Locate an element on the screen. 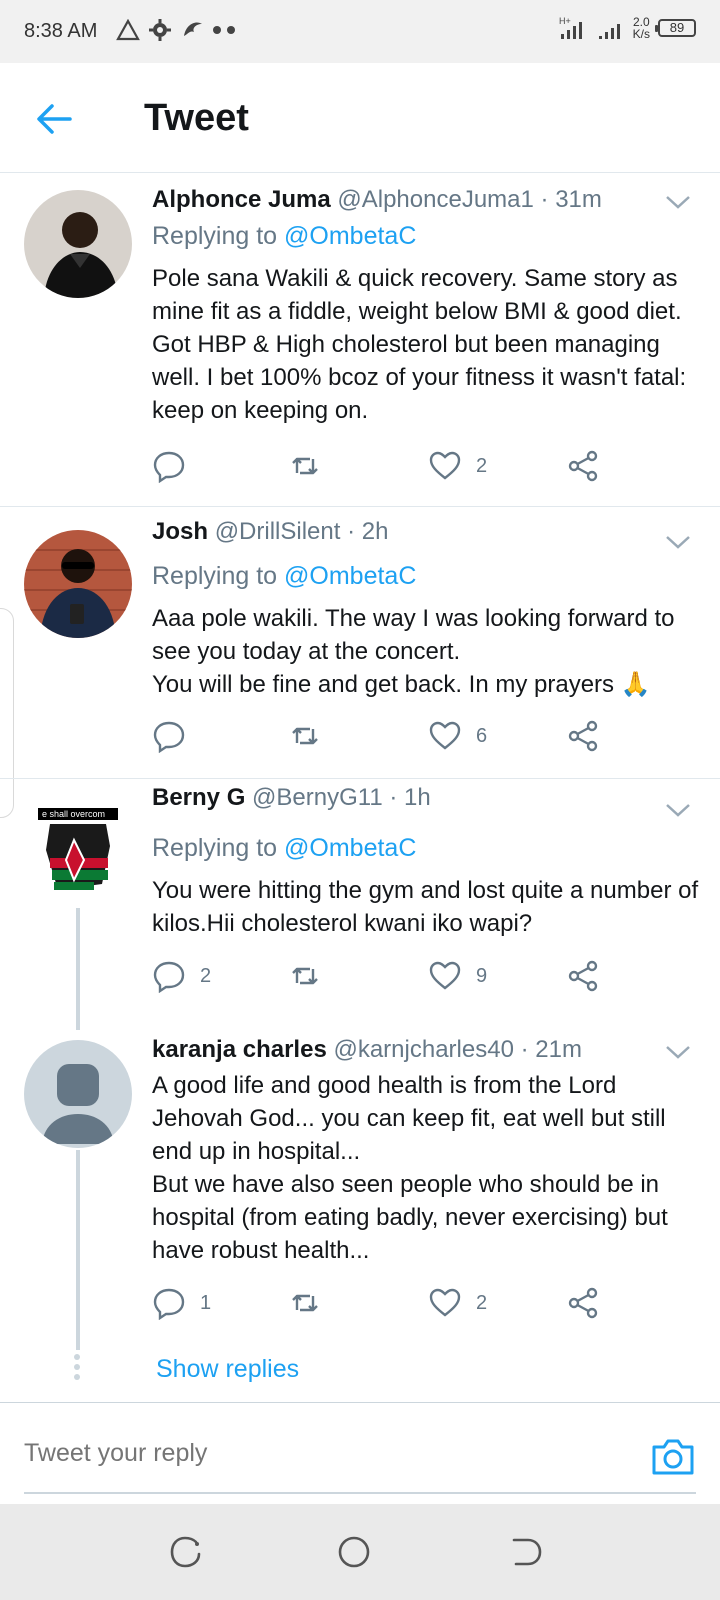 The width and height of the screenshot is (720, 1600). like-button: 9 is located at coordinates (457, 976).